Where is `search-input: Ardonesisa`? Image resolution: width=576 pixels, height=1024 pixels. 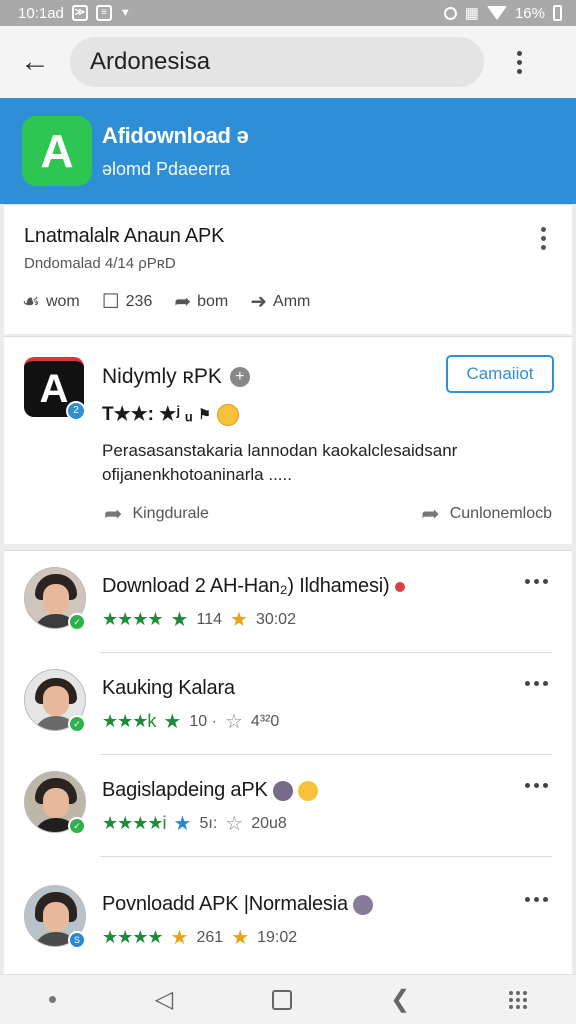 search-input: Ardonesisa is located at coordinates (277, 62).